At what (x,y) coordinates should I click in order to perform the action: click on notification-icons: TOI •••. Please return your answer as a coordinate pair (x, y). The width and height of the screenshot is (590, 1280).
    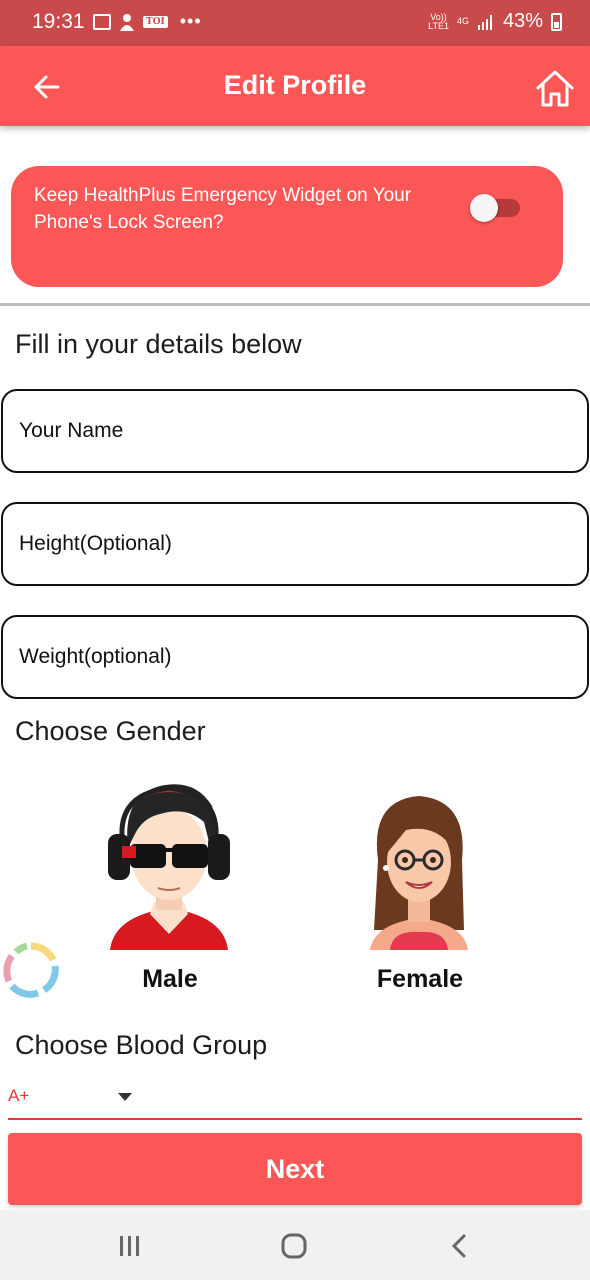
    Looking at the image, I should click on (147, 21).